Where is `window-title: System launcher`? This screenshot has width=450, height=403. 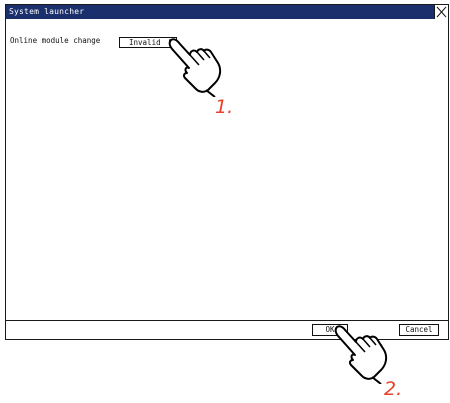
window-title: System launcher is located at coordinates (47, 11).